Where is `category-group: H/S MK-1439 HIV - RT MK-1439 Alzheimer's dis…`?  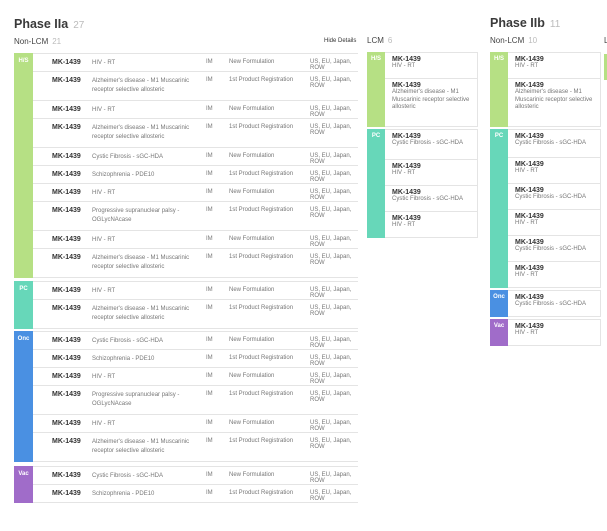 category-group: H/S MK-1439 HIV - RT MK-1439 Alzheimer's dis… is located at coordinates (545, 89).